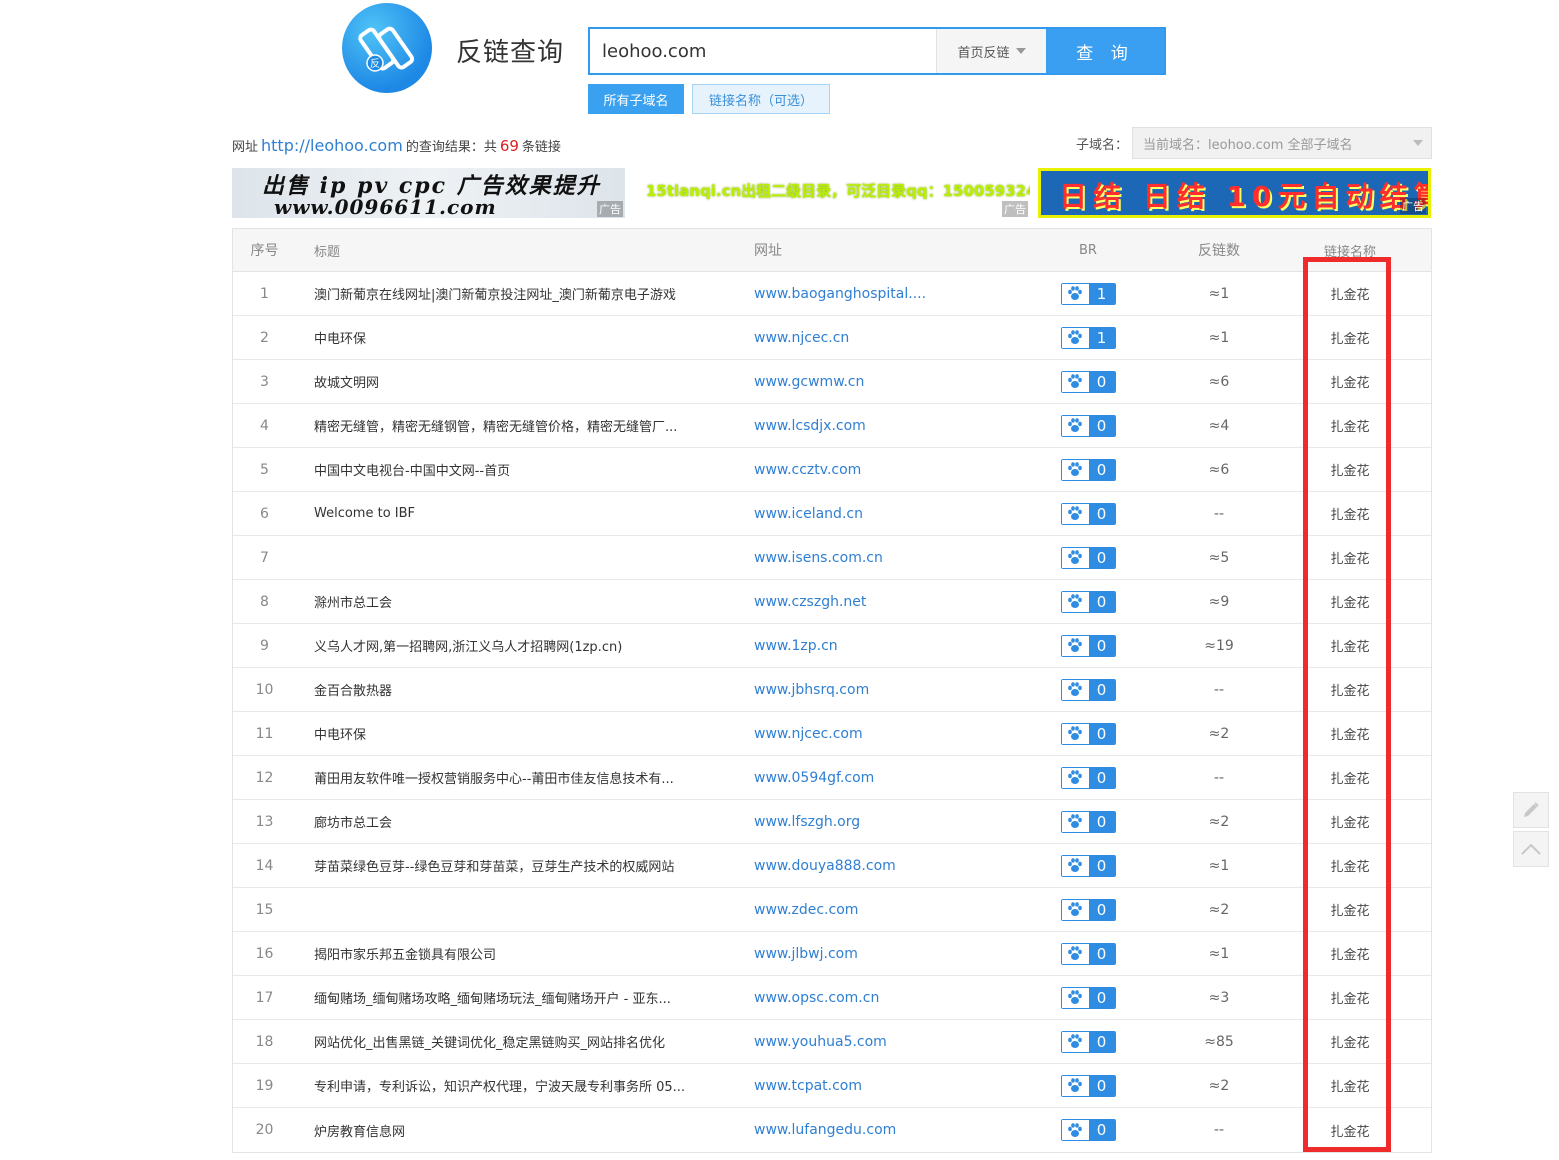 This screenshot has height=1160, width=1559. Describe the element at coordinates (763, 51) in the screenshot. I see `domain-search-input` at that location.